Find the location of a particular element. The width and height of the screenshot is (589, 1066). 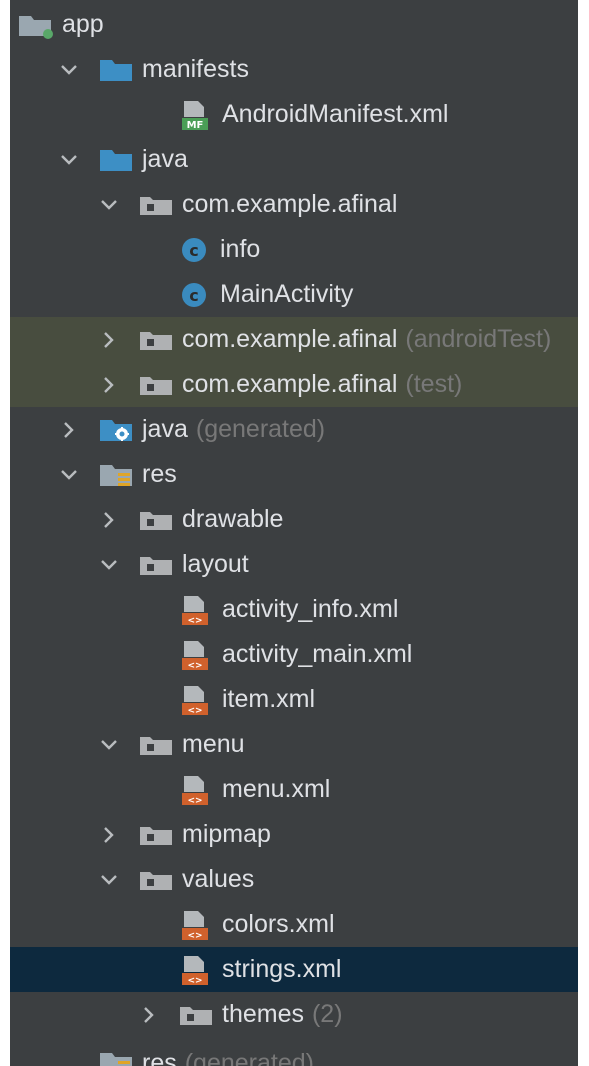

tree-item-menu: menu is located at coordinates (294, 744).